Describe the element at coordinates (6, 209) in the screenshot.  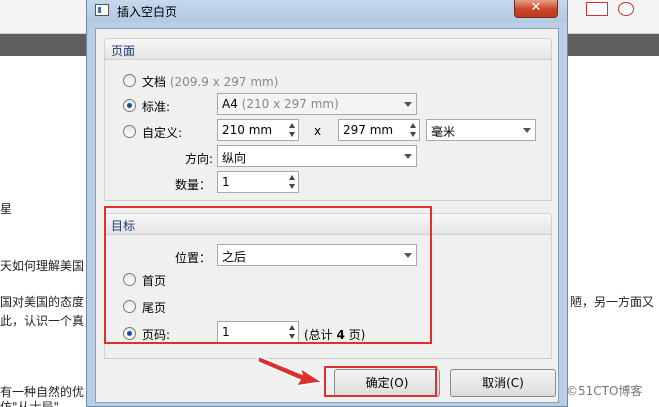
I see `bg-text-line: 星` at that location.